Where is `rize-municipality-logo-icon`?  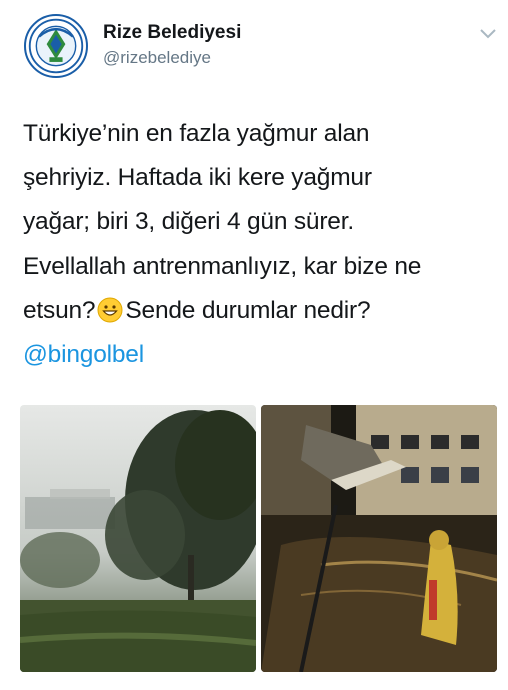 rize-municipality-logo-icon is located at coordinates (56, 46).